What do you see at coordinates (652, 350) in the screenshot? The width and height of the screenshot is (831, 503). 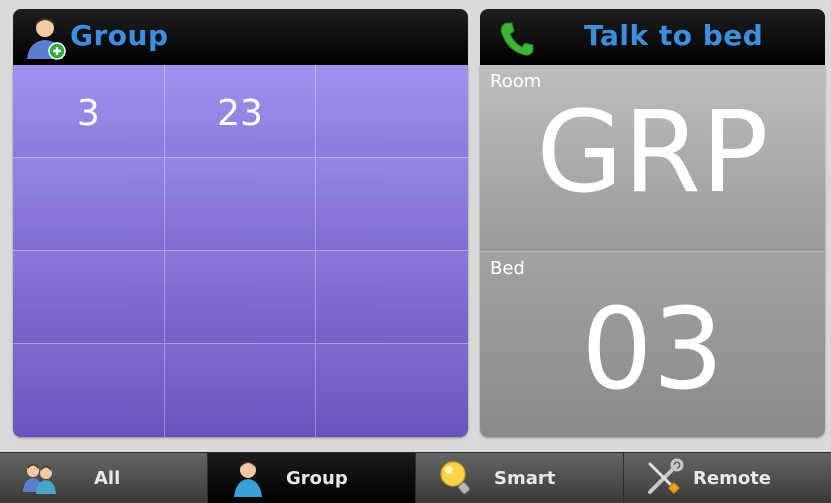 I see `bed-value: 03` at bounding box center [652, 350].